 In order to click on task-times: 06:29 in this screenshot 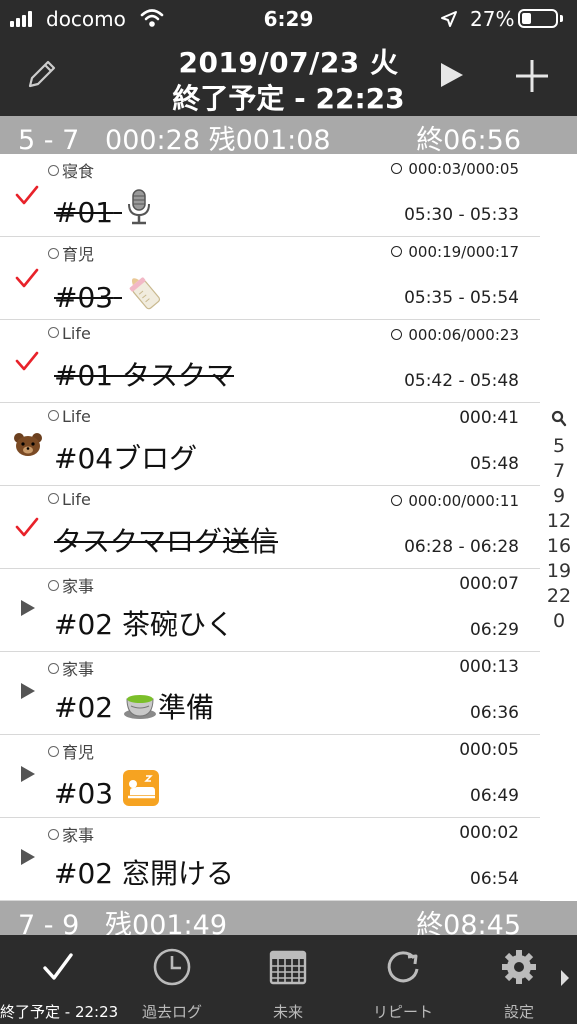, I will do `click(494, 630)`.